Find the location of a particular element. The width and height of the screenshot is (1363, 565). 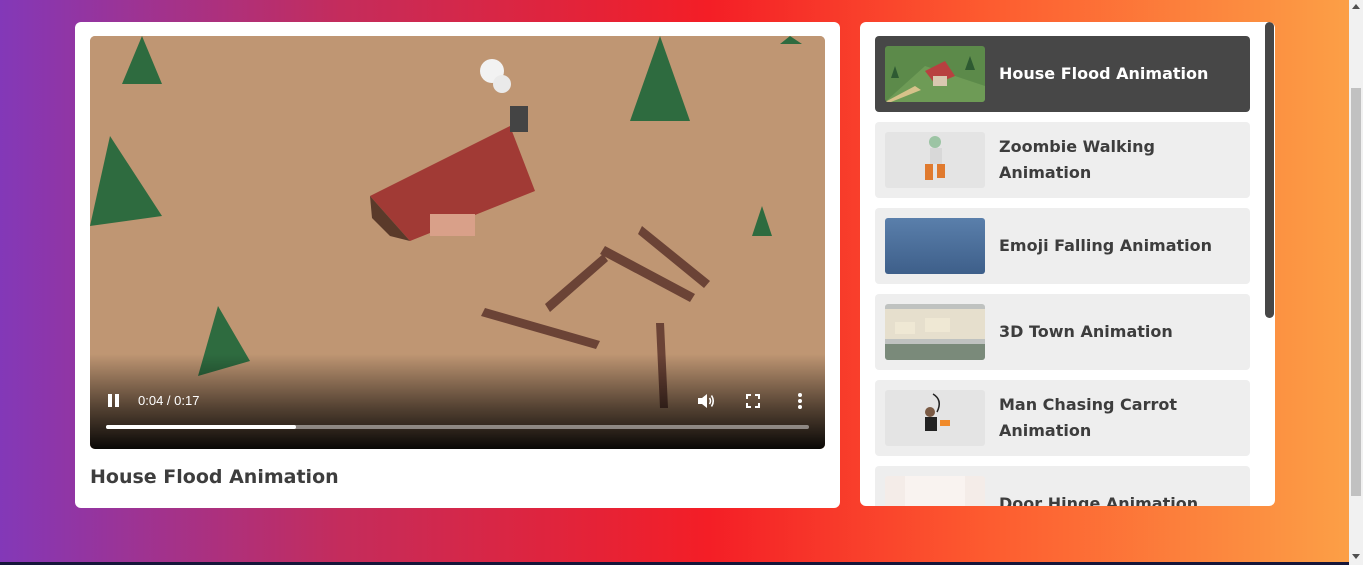

scroll-up-icon is located at coordinates (1356, 6).